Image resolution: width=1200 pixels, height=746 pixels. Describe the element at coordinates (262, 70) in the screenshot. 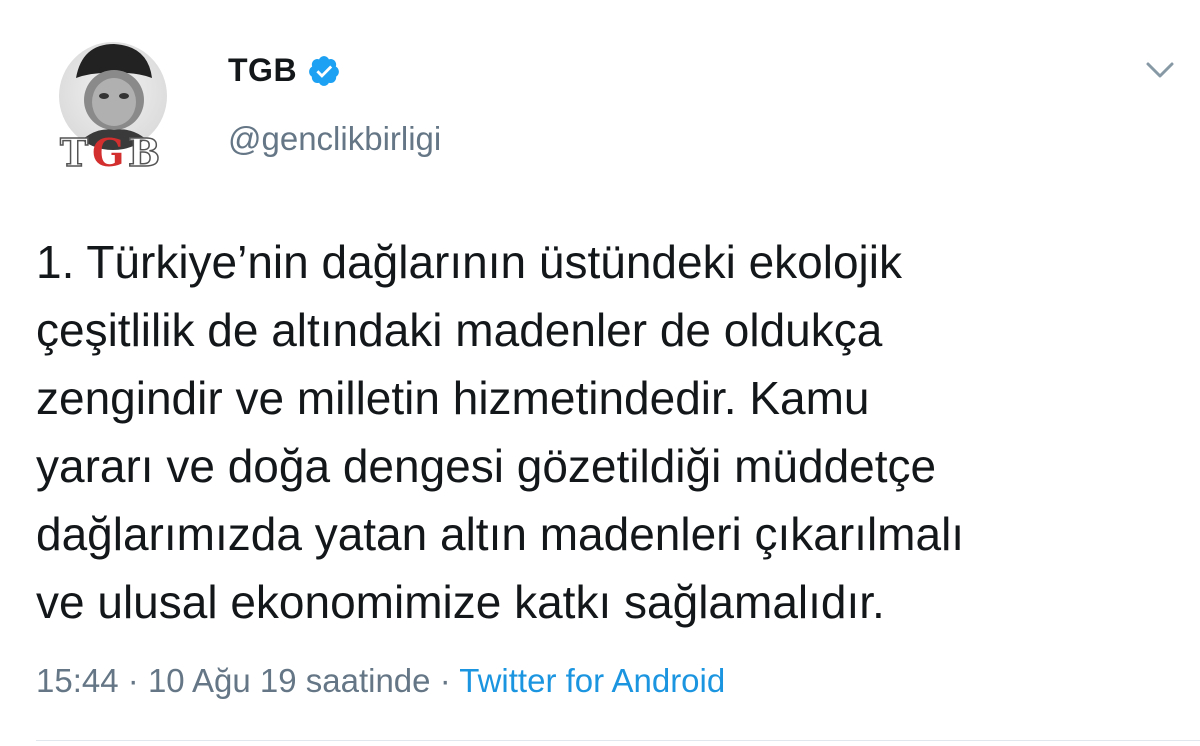

I see `author-display-name: TGB` at that location.